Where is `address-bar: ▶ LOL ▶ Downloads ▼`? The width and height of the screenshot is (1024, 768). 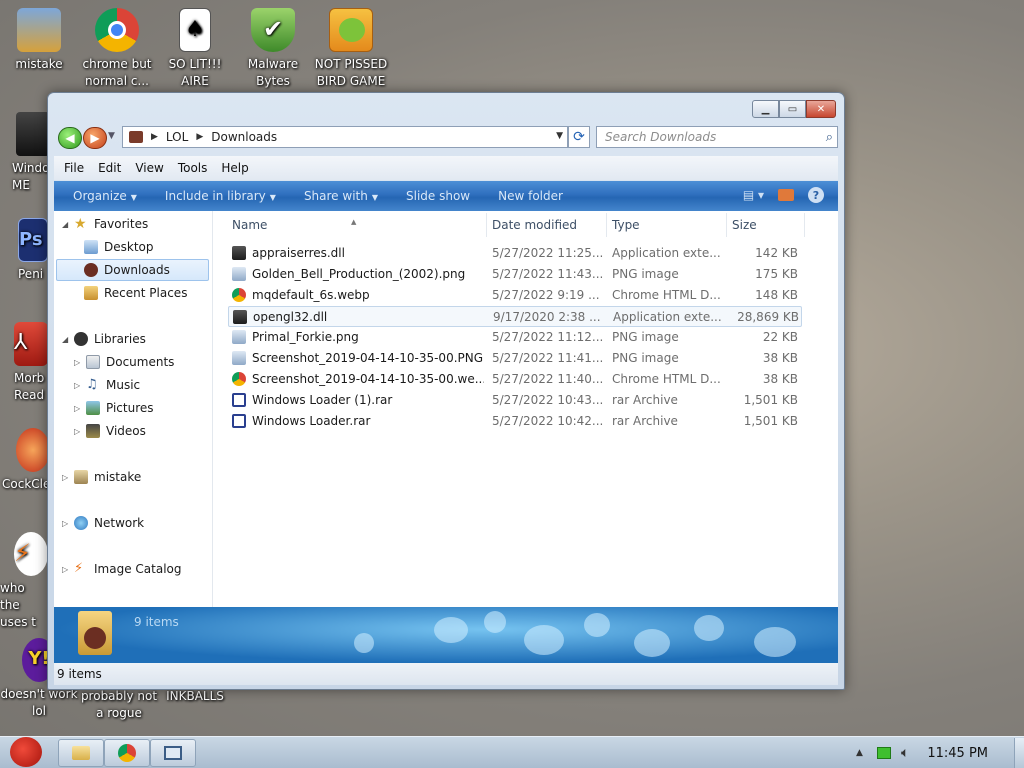 address-bar: ▶ LOL ▶ Downloads ▼ is located at coordinates (345, 137).